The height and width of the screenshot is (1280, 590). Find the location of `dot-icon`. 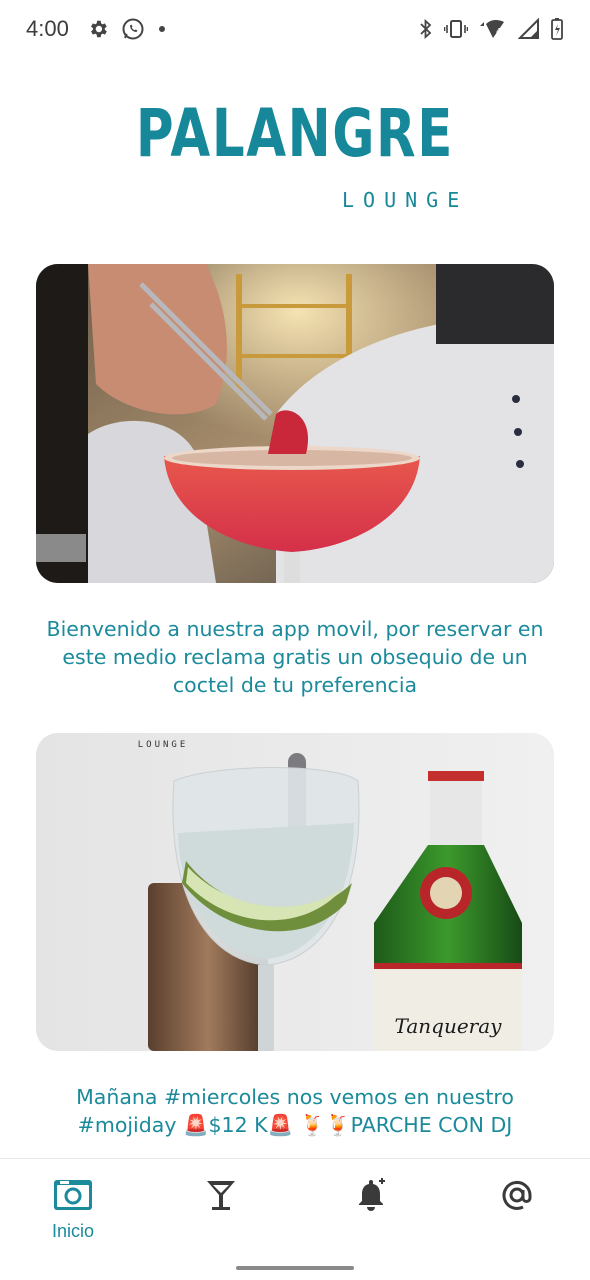

dot-icon is located at coordinates (162, 29).